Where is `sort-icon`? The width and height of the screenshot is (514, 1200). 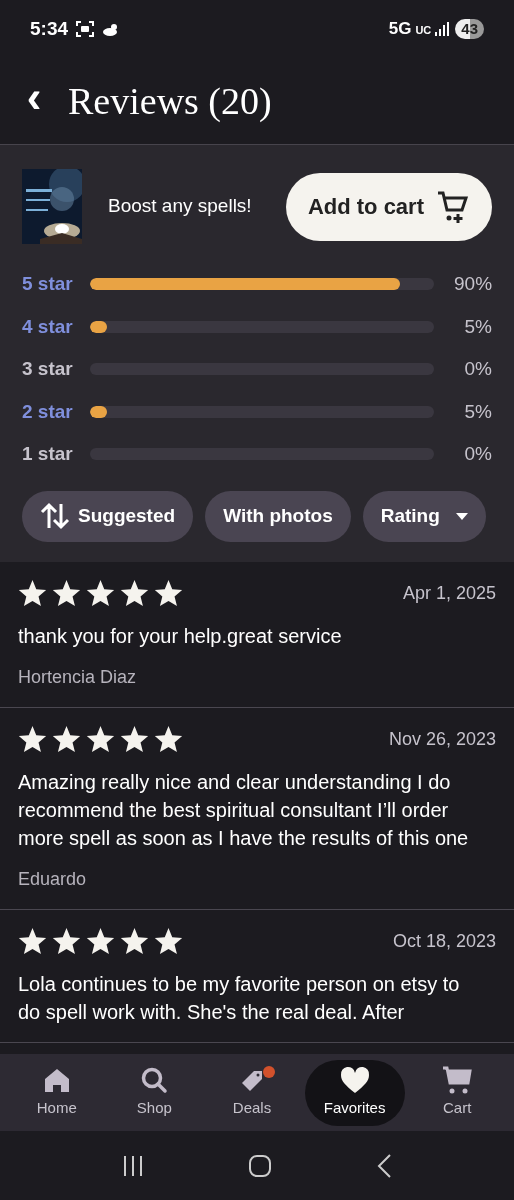
sort-icon is located at coordinates (55, 516).